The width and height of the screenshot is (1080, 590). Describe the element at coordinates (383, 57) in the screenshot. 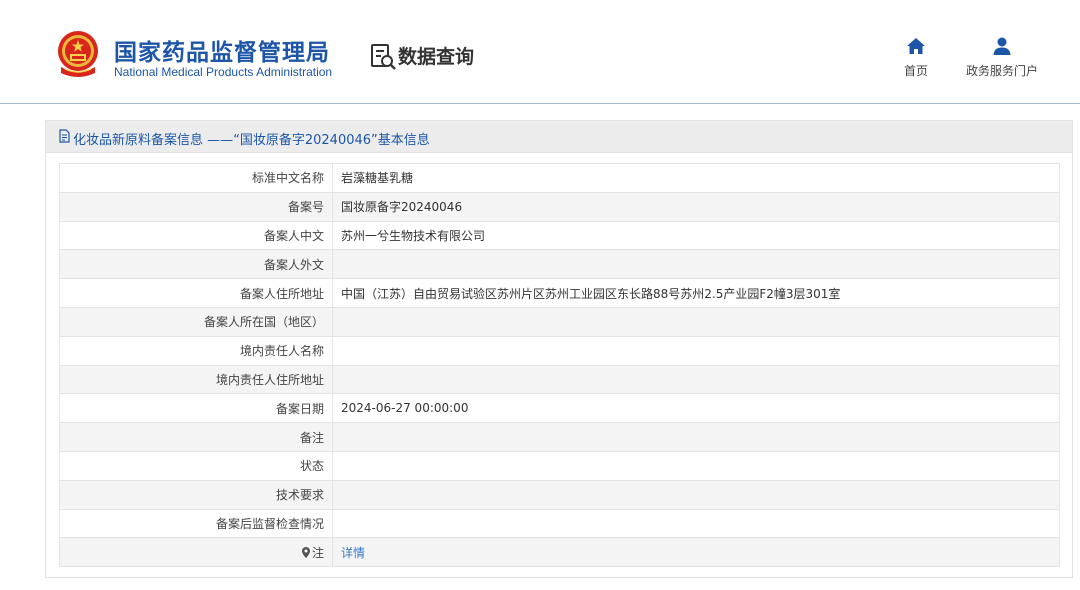

I see `data-query-icon` at that location.